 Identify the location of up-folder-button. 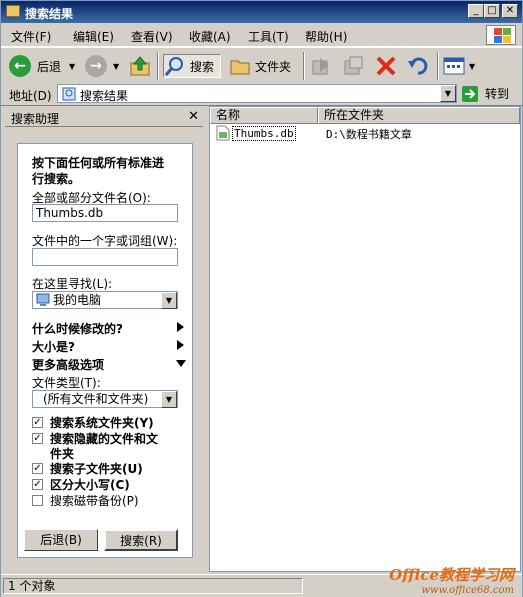
(140, 66).